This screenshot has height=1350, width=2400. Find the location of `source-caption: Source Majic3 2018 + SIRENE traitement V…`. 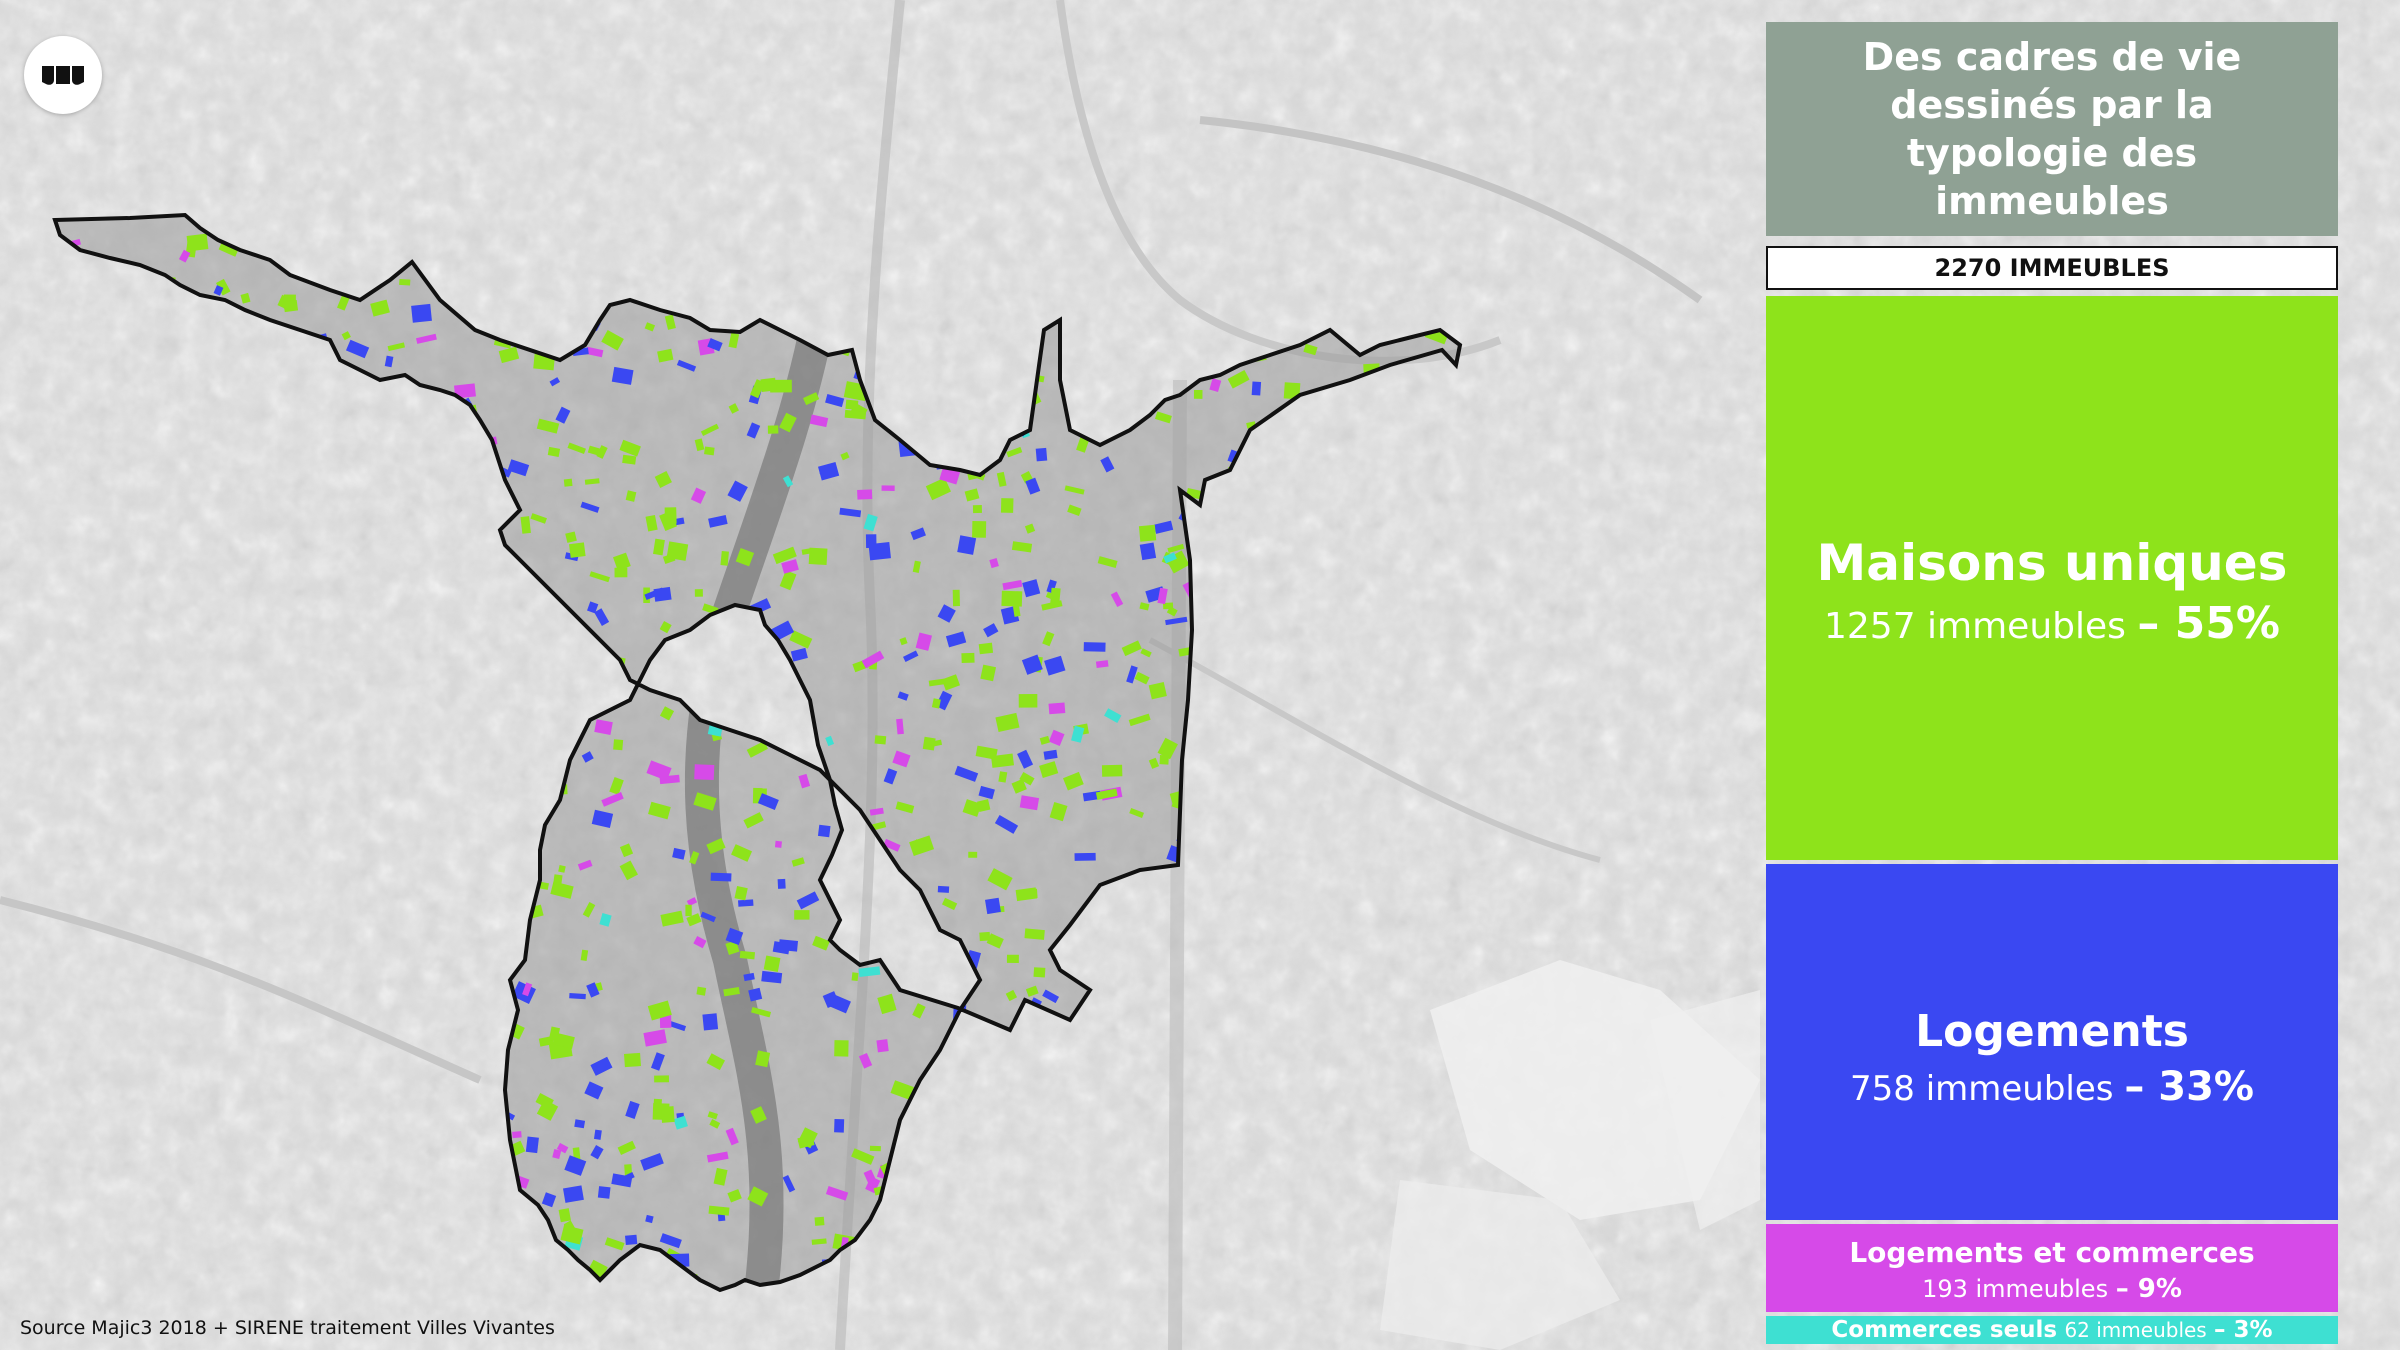

source-caption: Source Majic3 2018 + SIRENE traitement V… is located at coordinates (287, 1328).